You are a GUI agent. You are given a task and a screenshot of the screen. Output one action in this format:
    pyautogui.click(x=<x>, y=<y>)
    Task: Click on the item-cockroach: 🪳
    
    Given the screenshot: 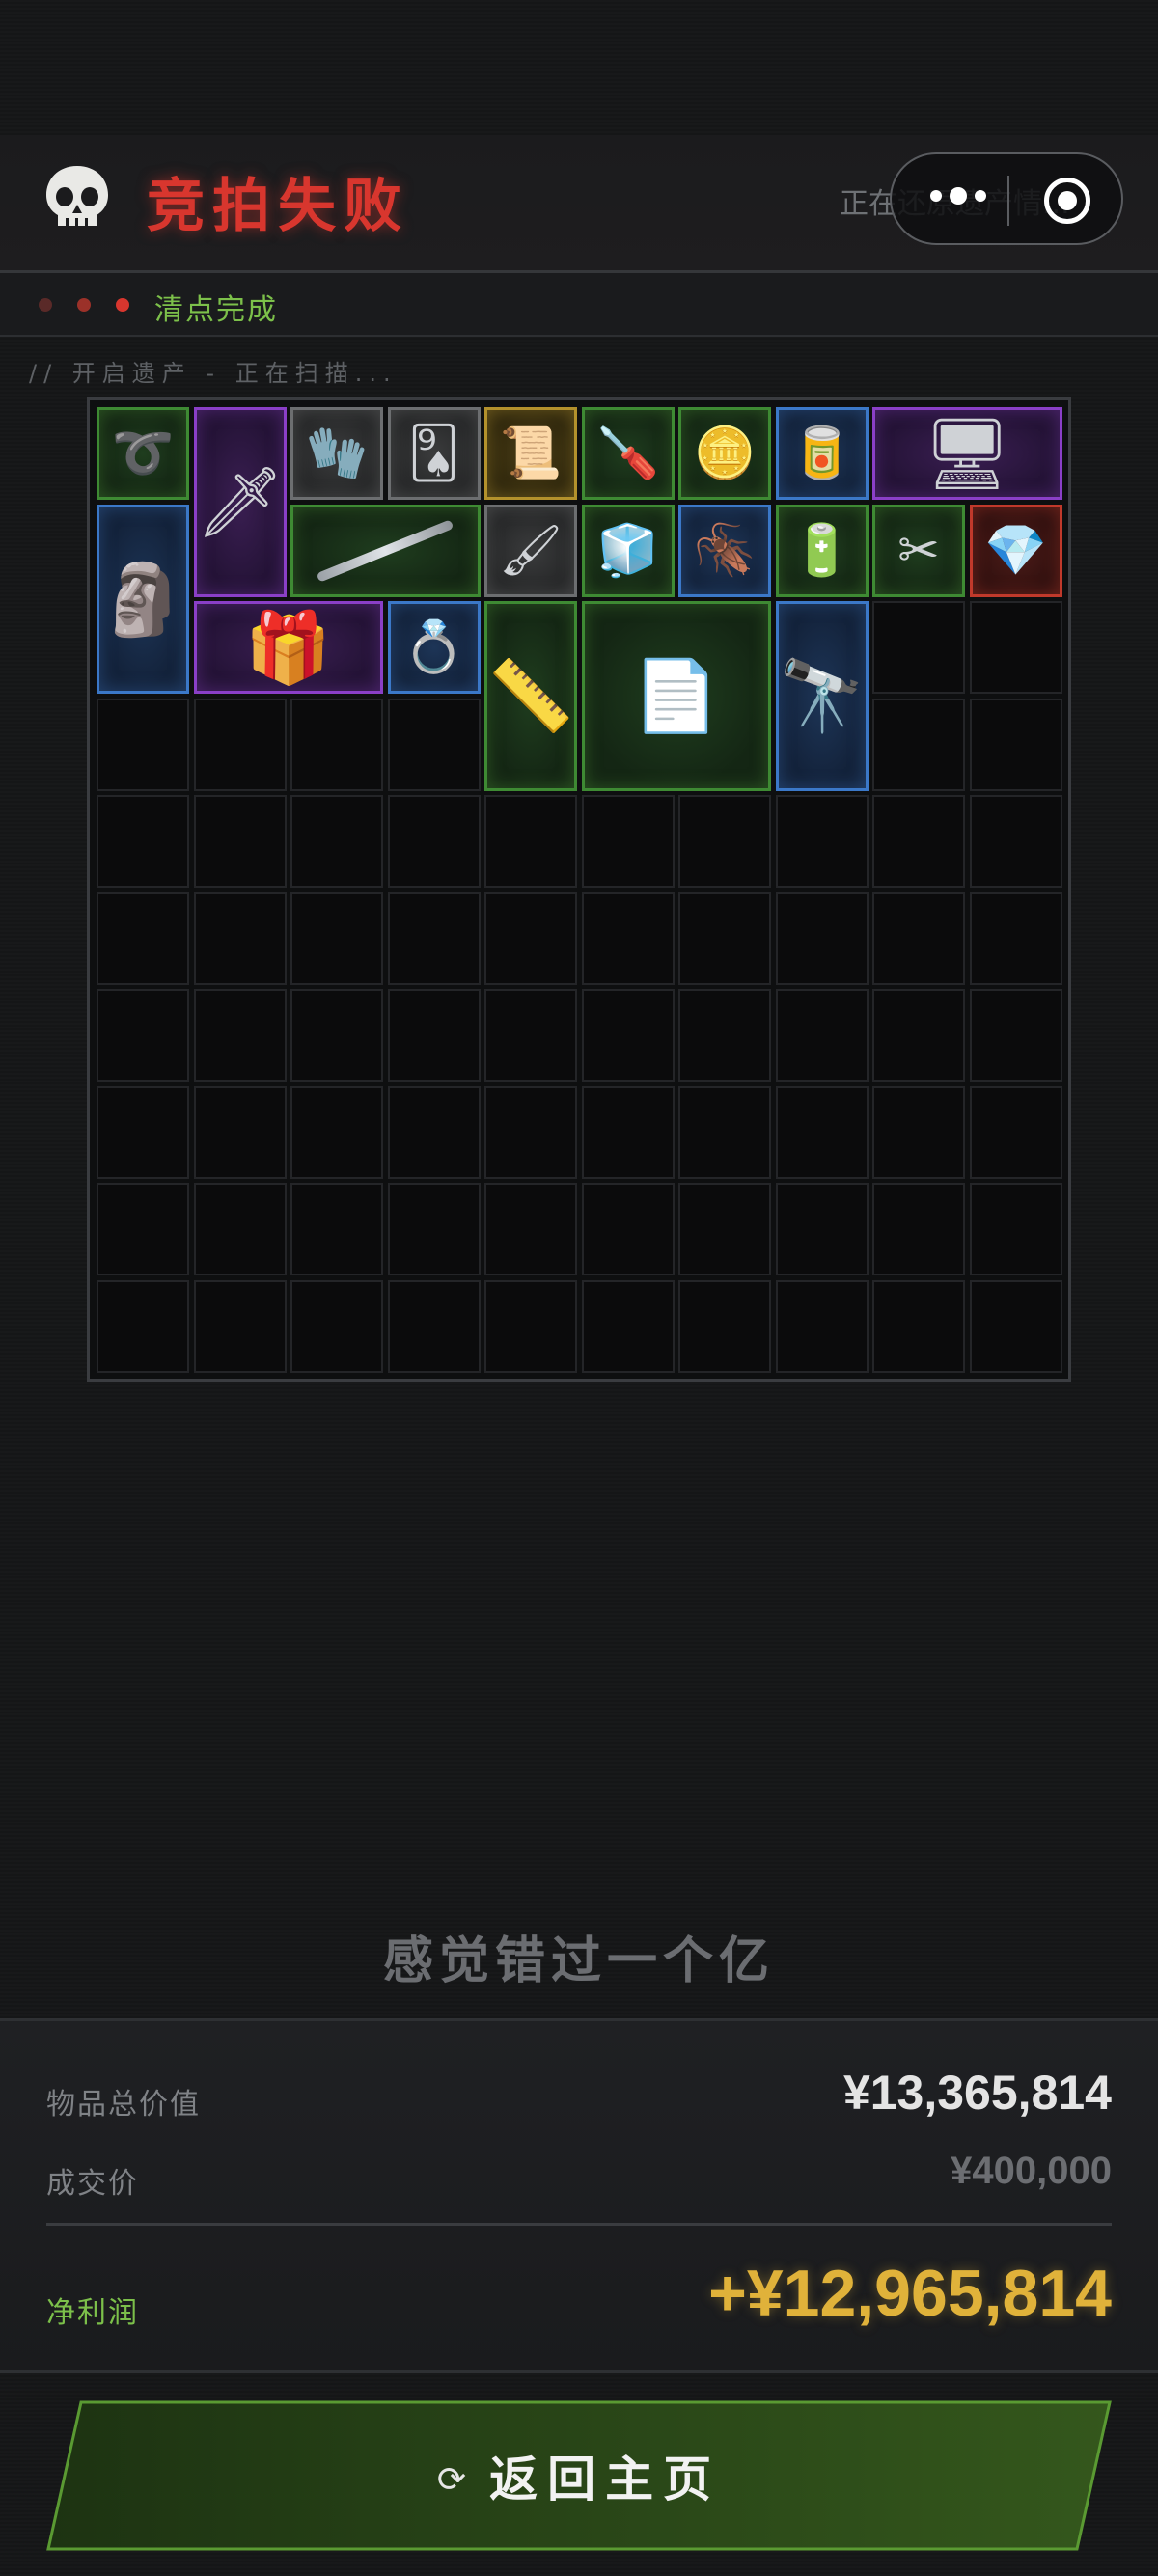 What is the action you would take?
    pyautogui.click(x=724, y=551)
    